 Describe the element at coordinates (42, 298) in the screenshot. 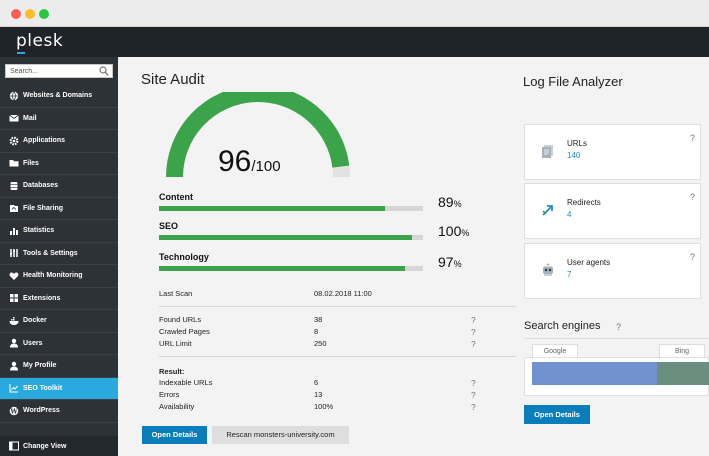

I see `sidebar-item-label: Extensions` at that location.